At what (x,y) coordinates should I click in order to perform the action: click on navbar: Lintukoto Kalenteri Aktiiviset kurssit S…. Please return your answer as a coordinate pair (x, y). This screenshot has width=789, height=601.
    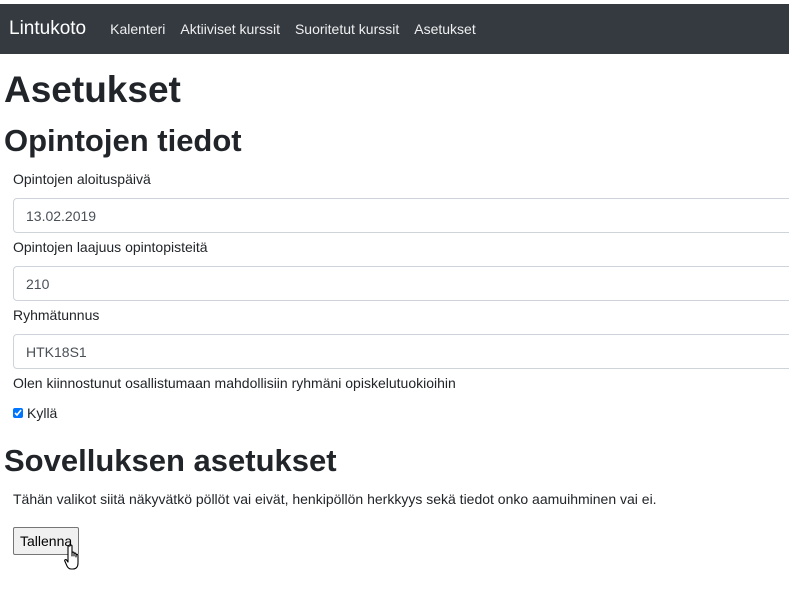
    Looking at the image, I should click on (394, 29).